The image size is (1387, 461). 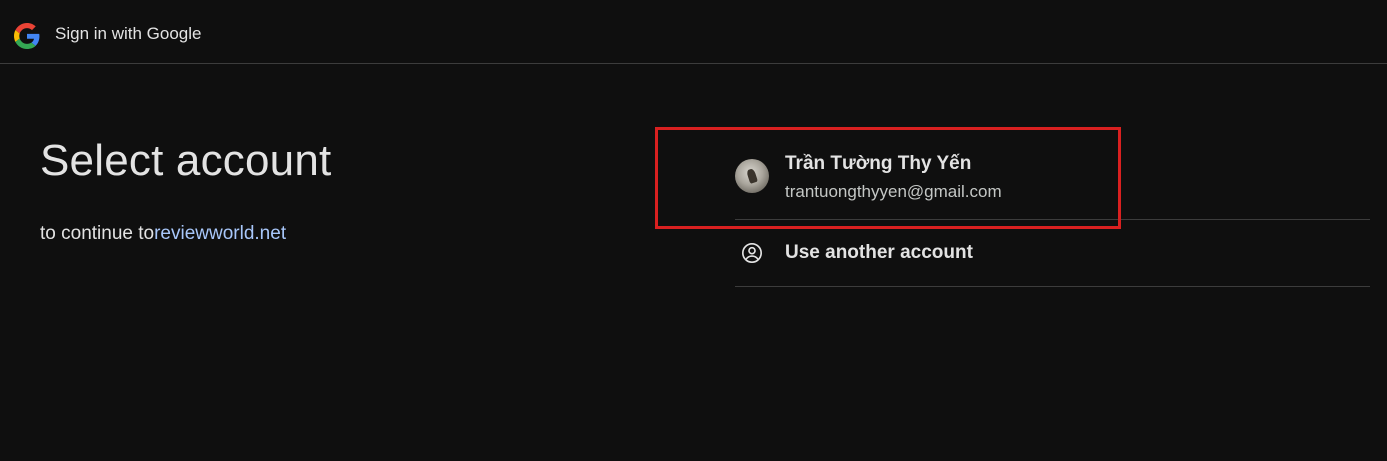 What do you see at coordinates (693, 32) in the screenshot?
I see `app-header: Sign in with Google` at bounding box center [693, 32].